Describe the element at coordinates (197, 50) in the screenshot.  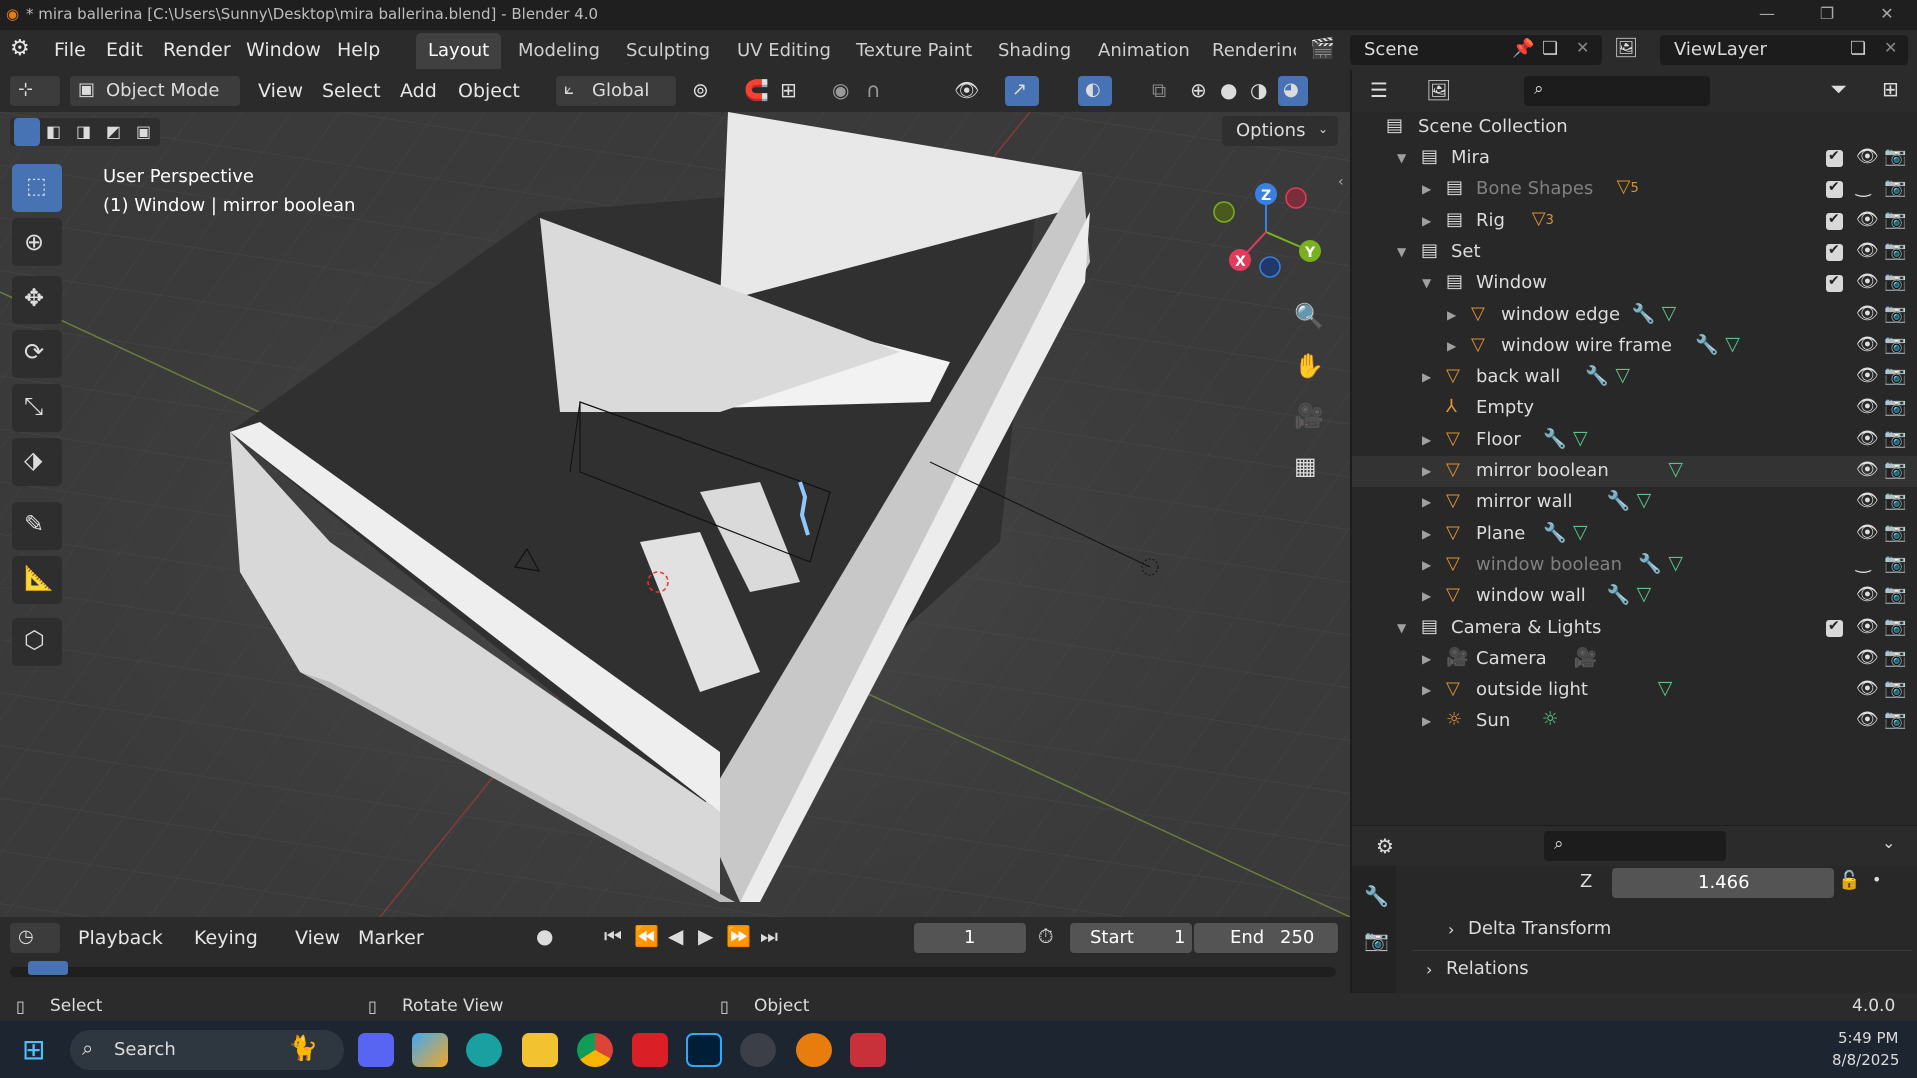
I see `menu-render: Render` at that location.